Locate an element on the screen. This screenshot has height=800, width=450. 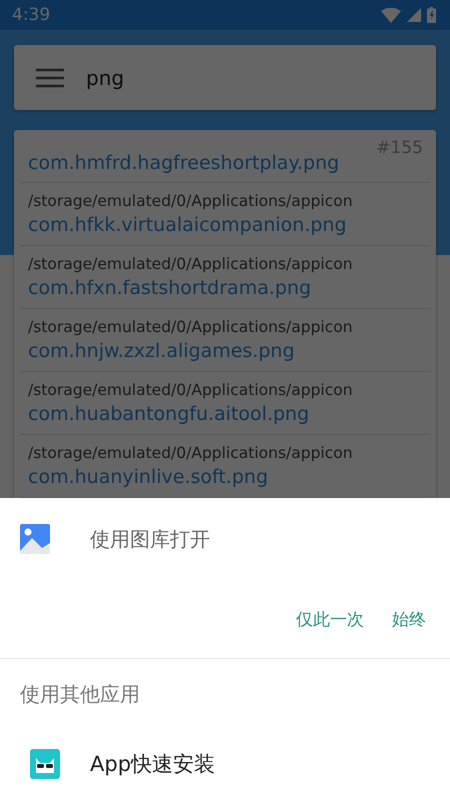
gallery-icon is located at coordinates (35, 539).